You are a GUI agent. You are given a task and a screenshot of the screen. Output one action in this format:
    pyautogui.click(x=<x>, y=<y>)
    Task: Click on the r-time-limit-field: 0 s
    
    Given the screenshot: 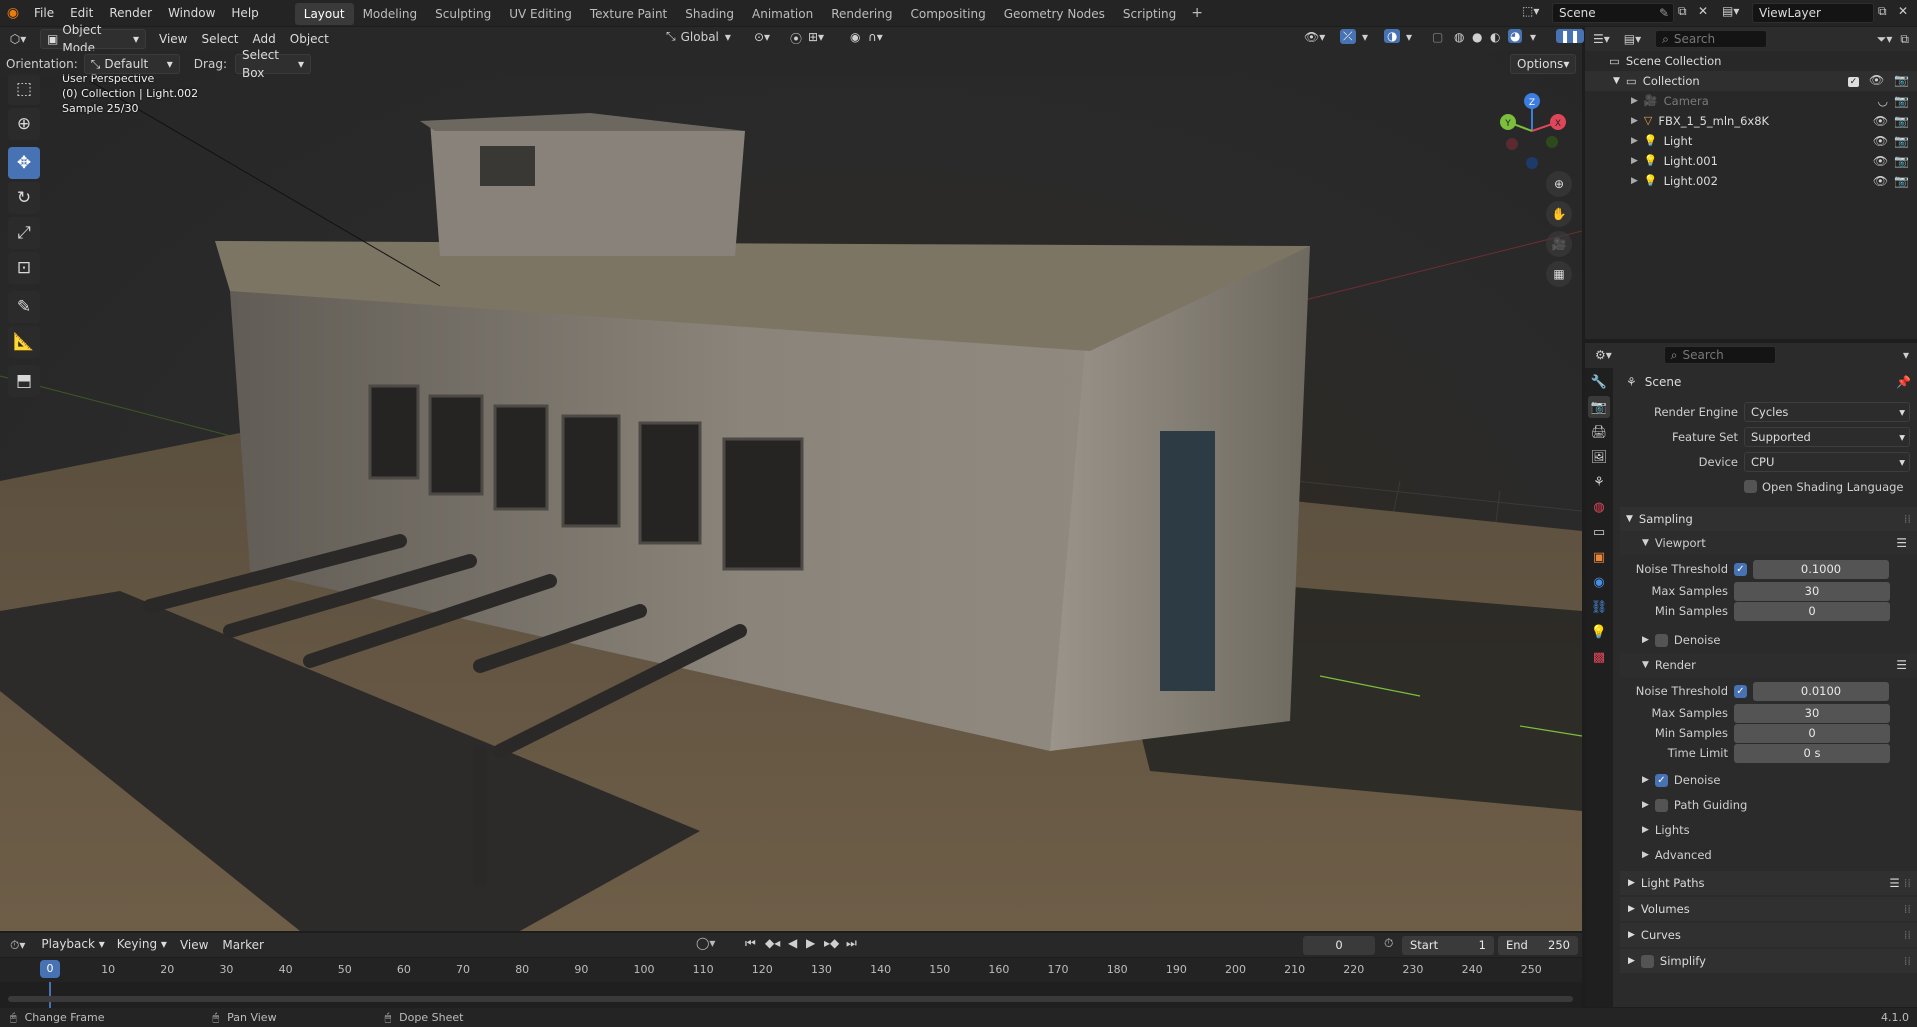 What is the action you would take?
    pyautogui.click(x=1812, y=753)
    